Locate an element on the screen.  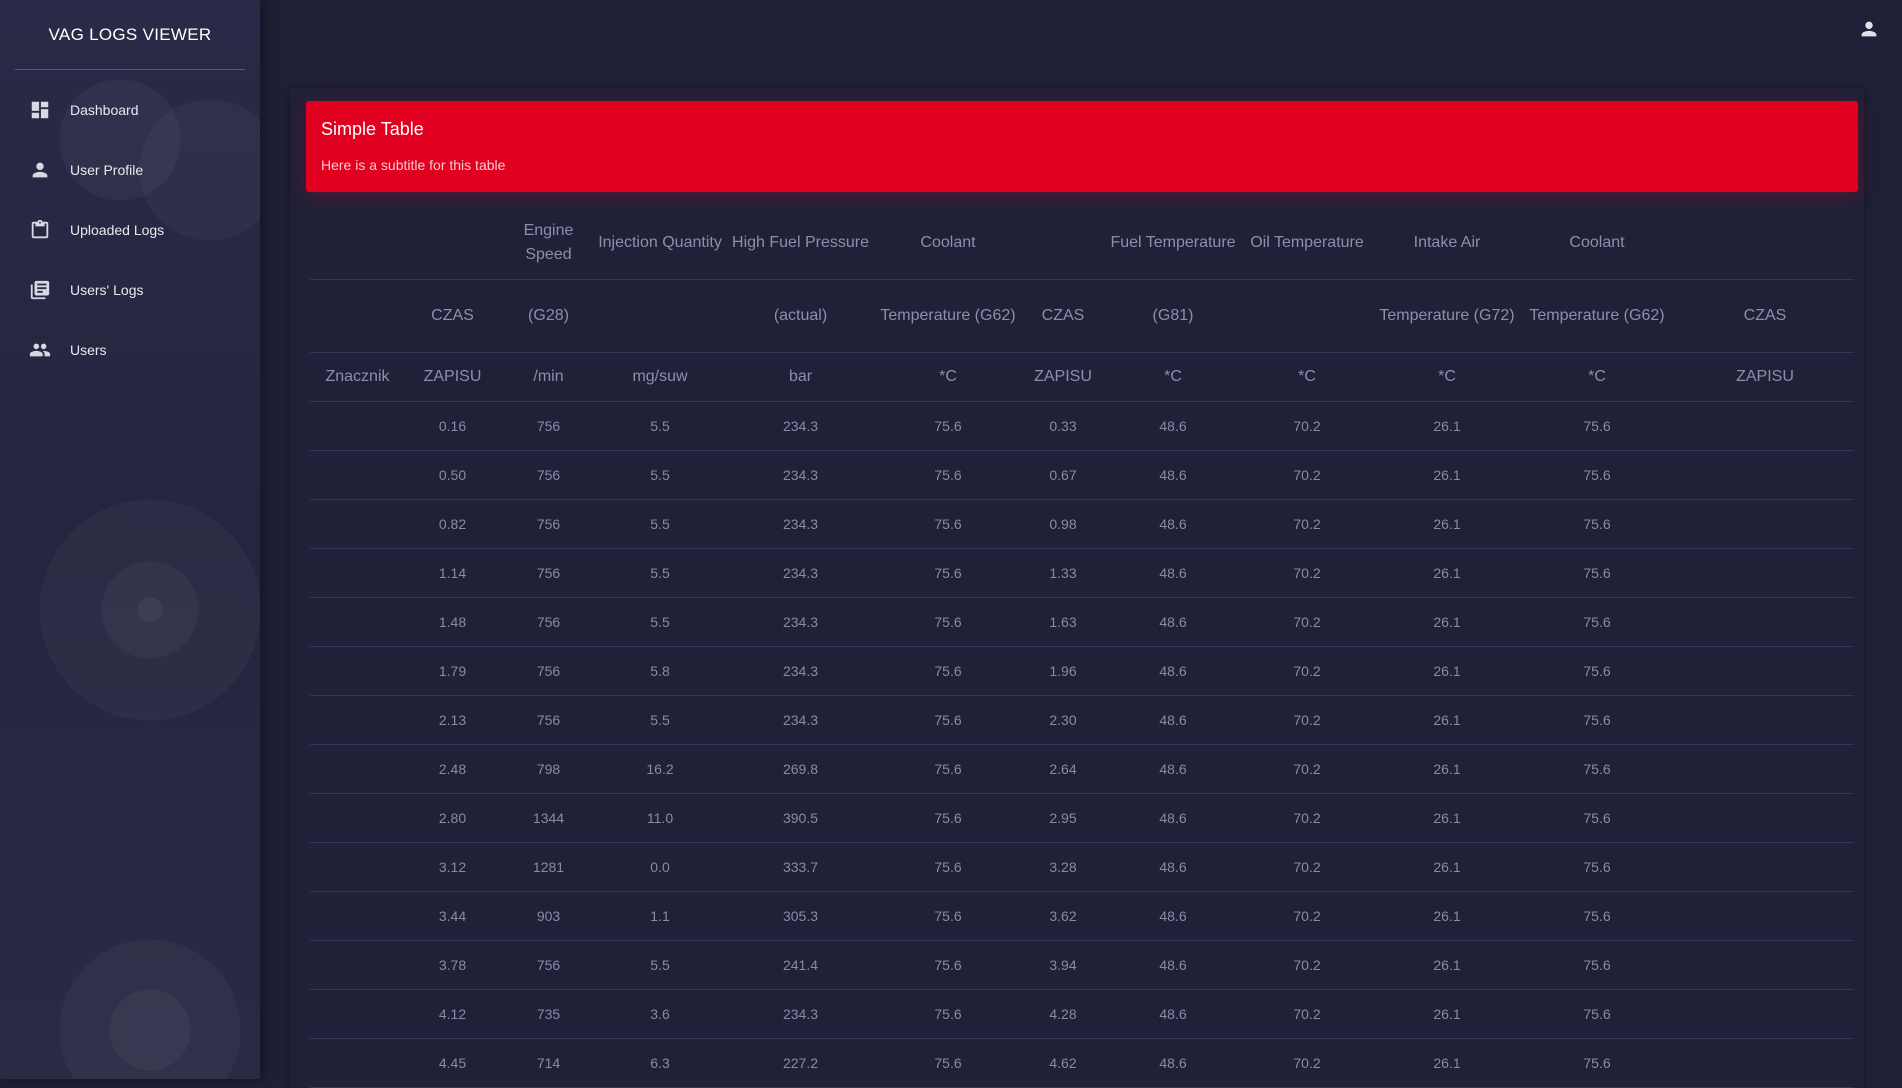
app-title: VAG LOGS VIEWER is located at coordinates (130, 35).